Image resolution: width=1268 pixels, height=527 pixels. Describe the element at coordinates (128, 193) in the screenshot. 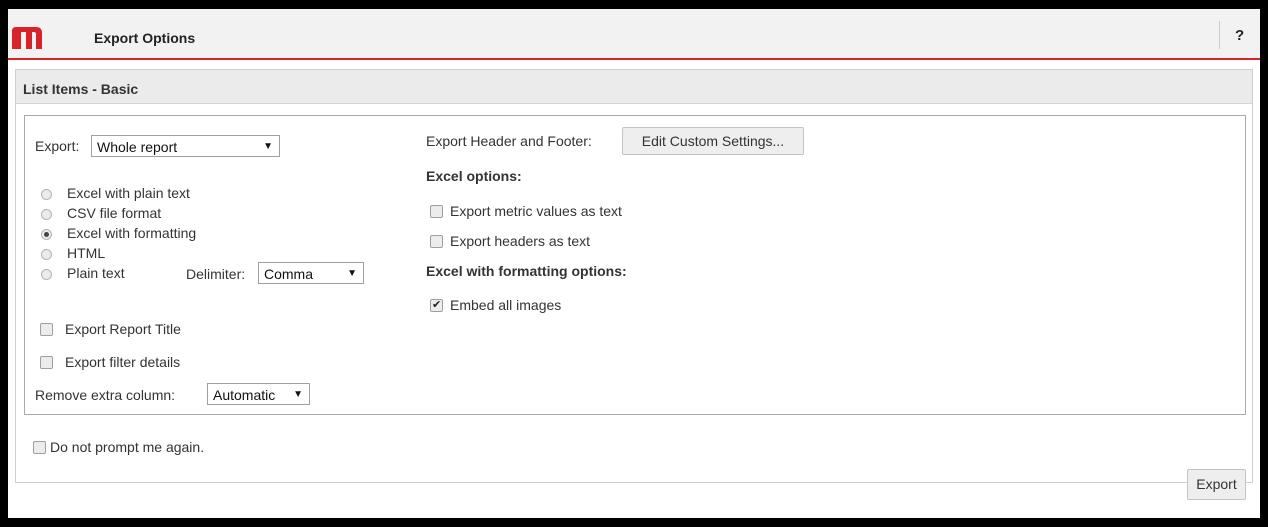

I see `format-label-excel-plain: Excel with plain text` at that location.